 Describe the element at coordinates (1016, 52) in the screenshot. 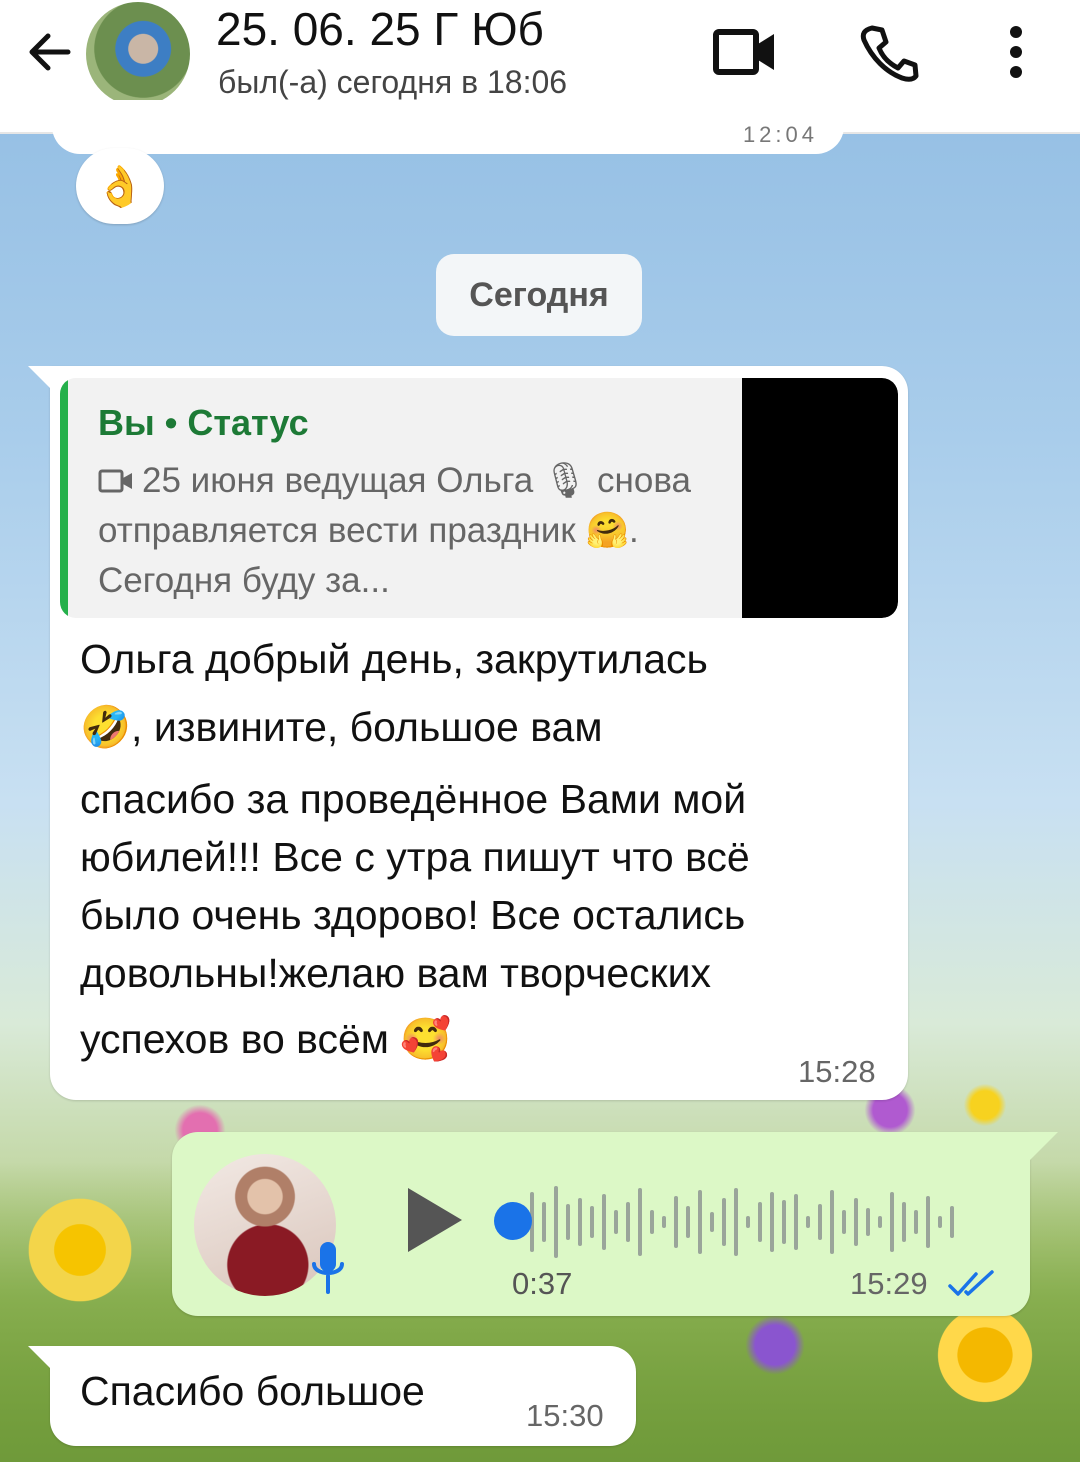

I see `more-menu-icon` at that location.